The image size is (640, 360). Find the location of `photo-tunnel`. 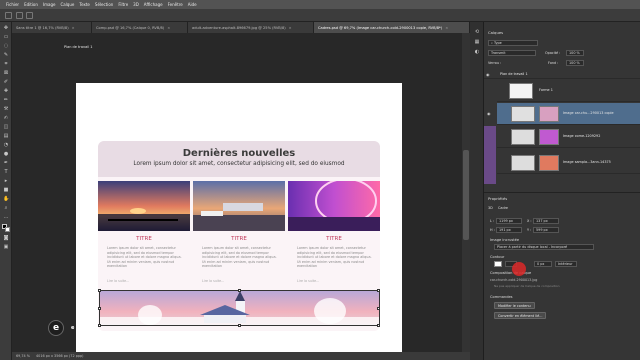

photo-tunnel is located at coordinates (334, 206).